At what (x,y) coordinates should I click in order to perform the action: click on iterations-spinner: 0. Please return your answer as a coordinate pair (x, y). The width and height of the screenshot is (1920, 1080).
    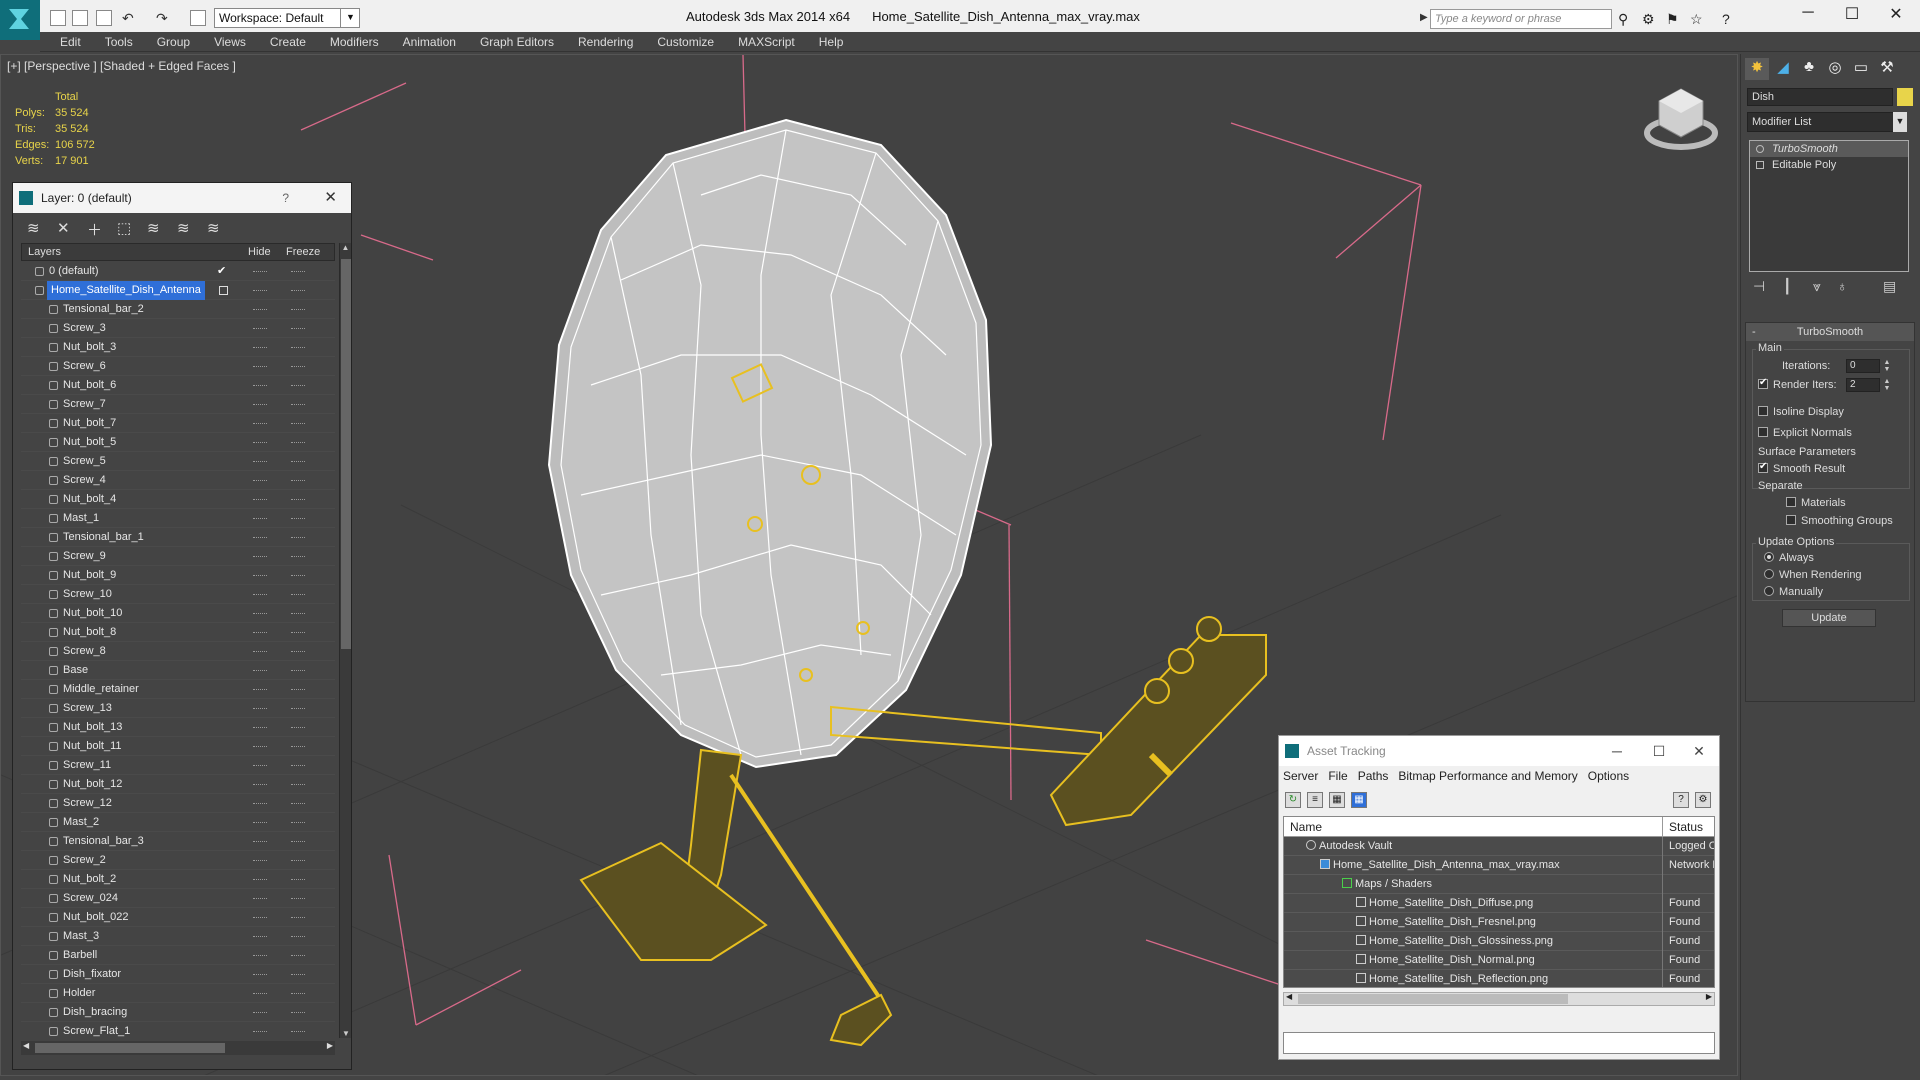
    Looking at the image, I should click on (1863, 366).